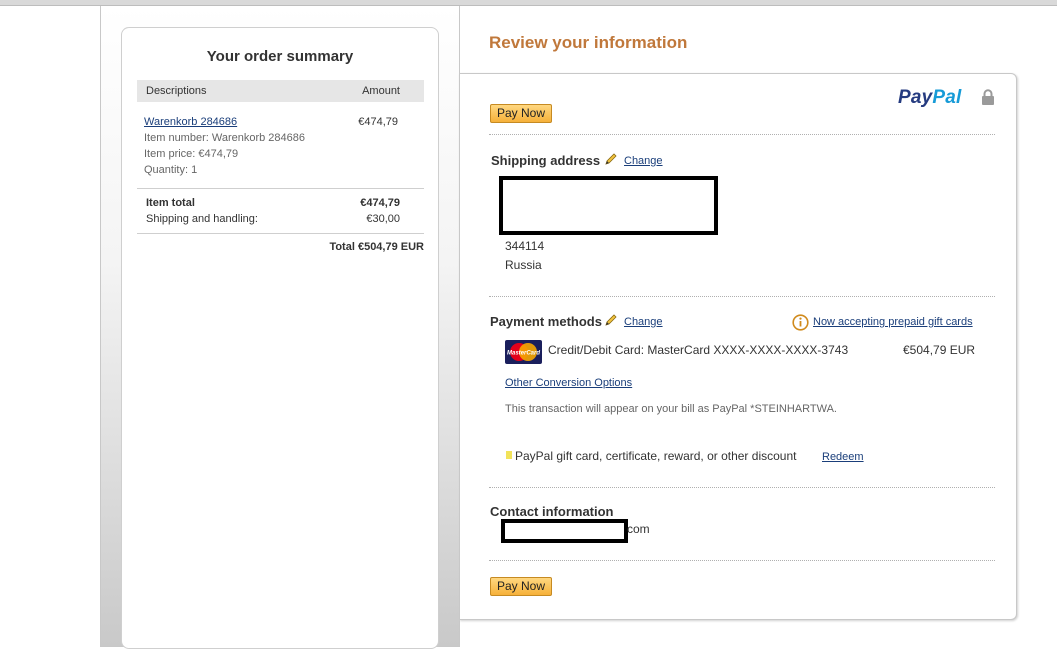 Image resolution: width=1057 pixels, height=649 pixels. Describe the element at coordinates (509, 455) in the screenshot. I see `gift-card-icon` at that location.